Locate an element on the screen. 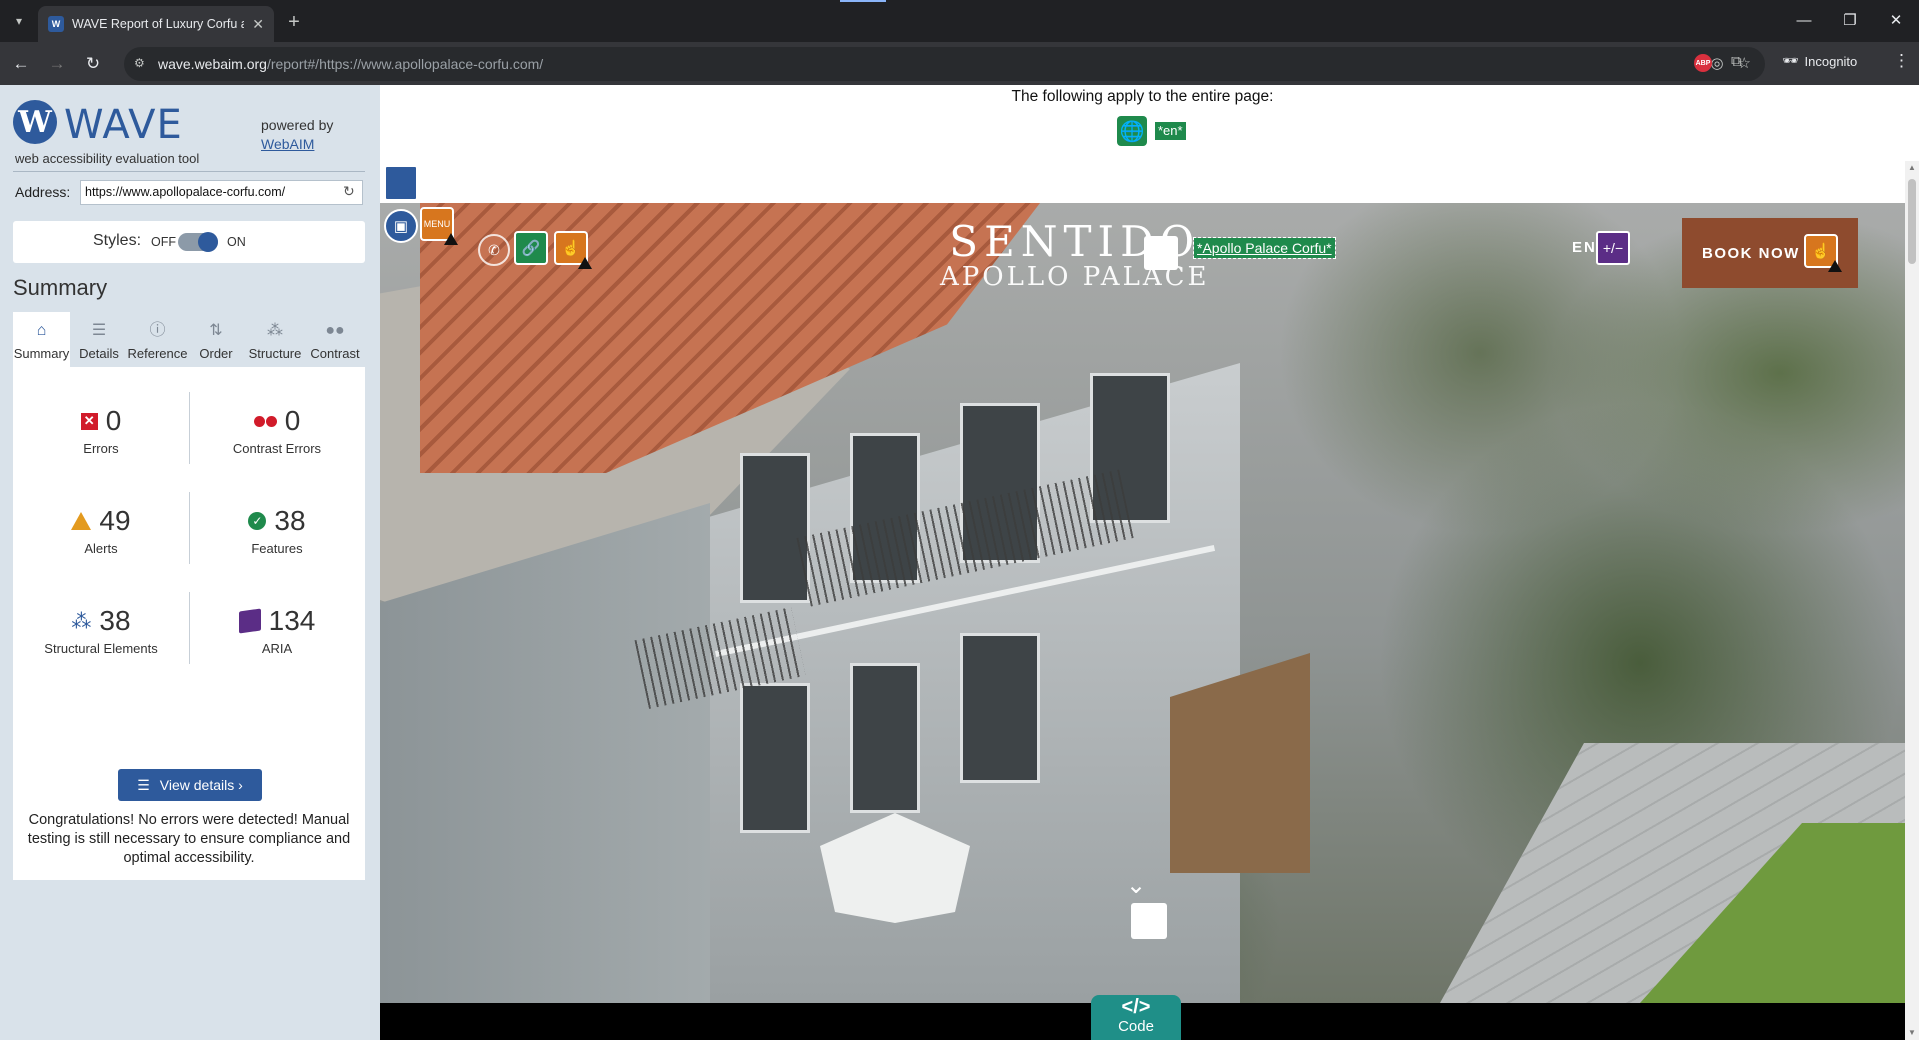 The height and width of the screenshot is (1040, 1919). address-label: Address: is located at coordinates (43, 192).